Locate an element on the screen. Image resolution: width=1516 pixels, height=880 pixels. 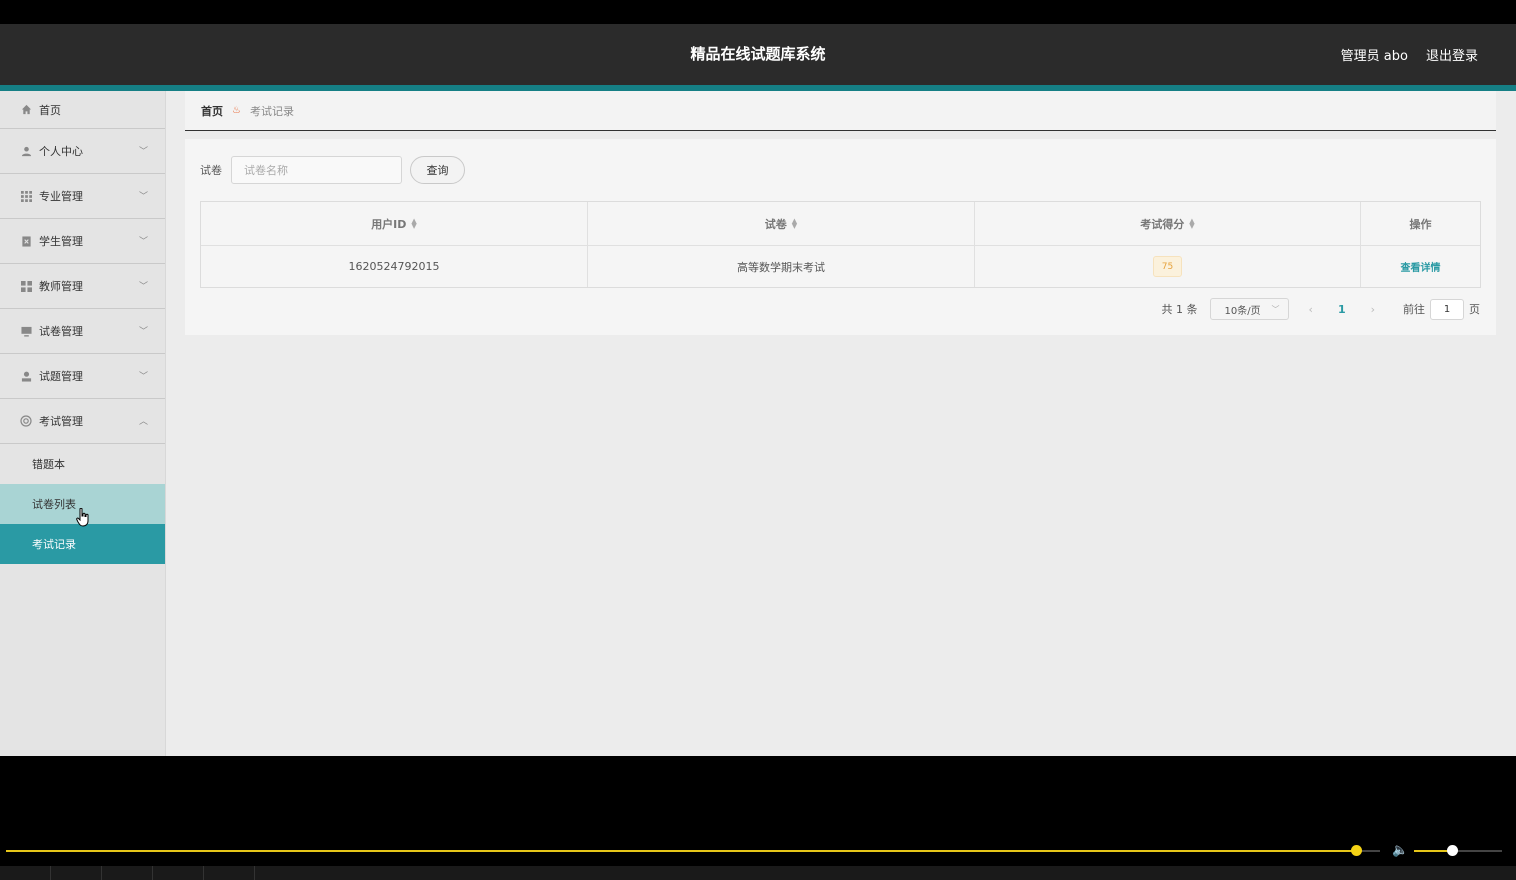
breadcrumb: 首页 ♨ 考试记录 is located at coordinates (840, 111).